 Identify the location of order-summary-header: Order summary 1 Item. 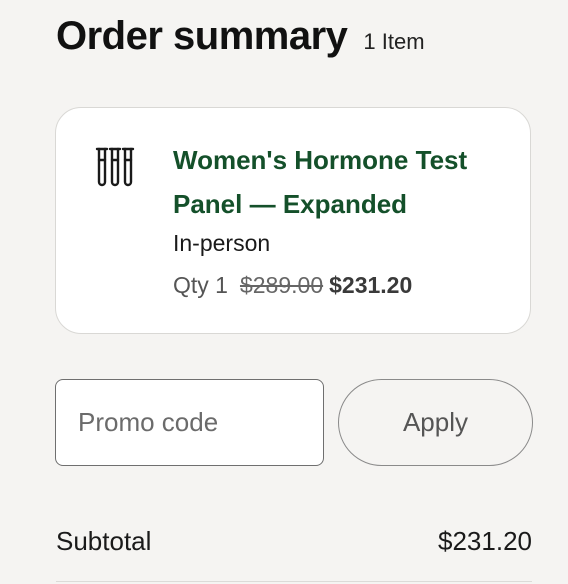
(240, 36).